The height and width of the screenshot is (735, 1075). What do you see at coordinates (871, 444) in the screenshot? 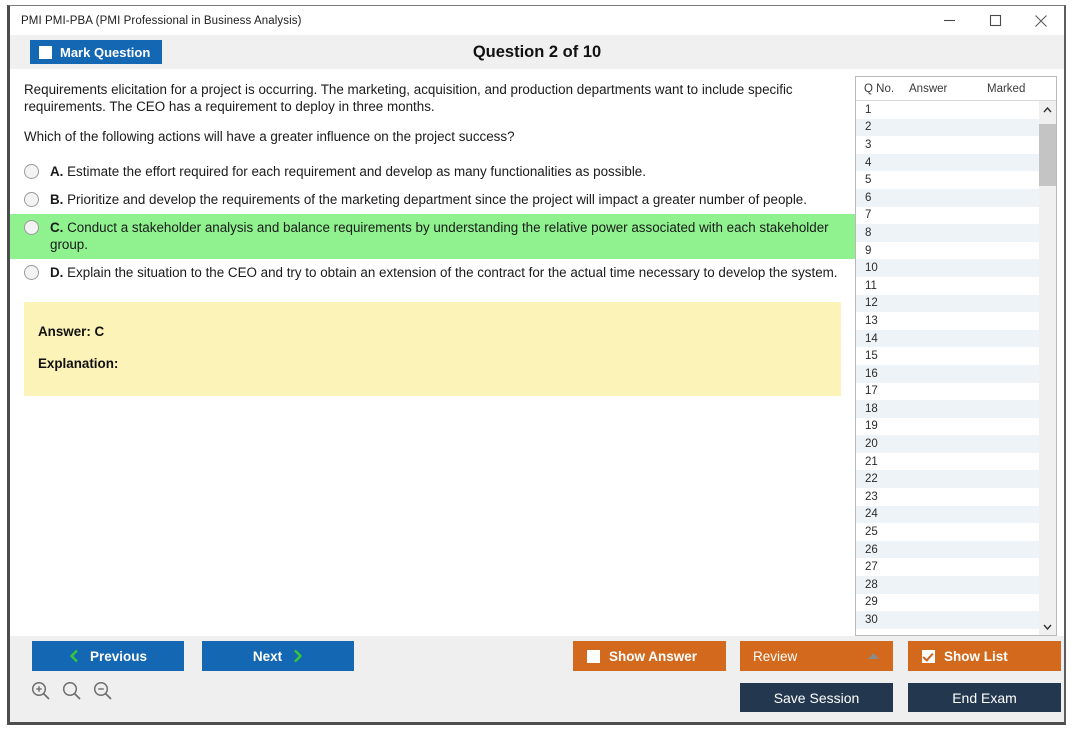
I see `row-question-number: 20` at bounding box center [871, 444].